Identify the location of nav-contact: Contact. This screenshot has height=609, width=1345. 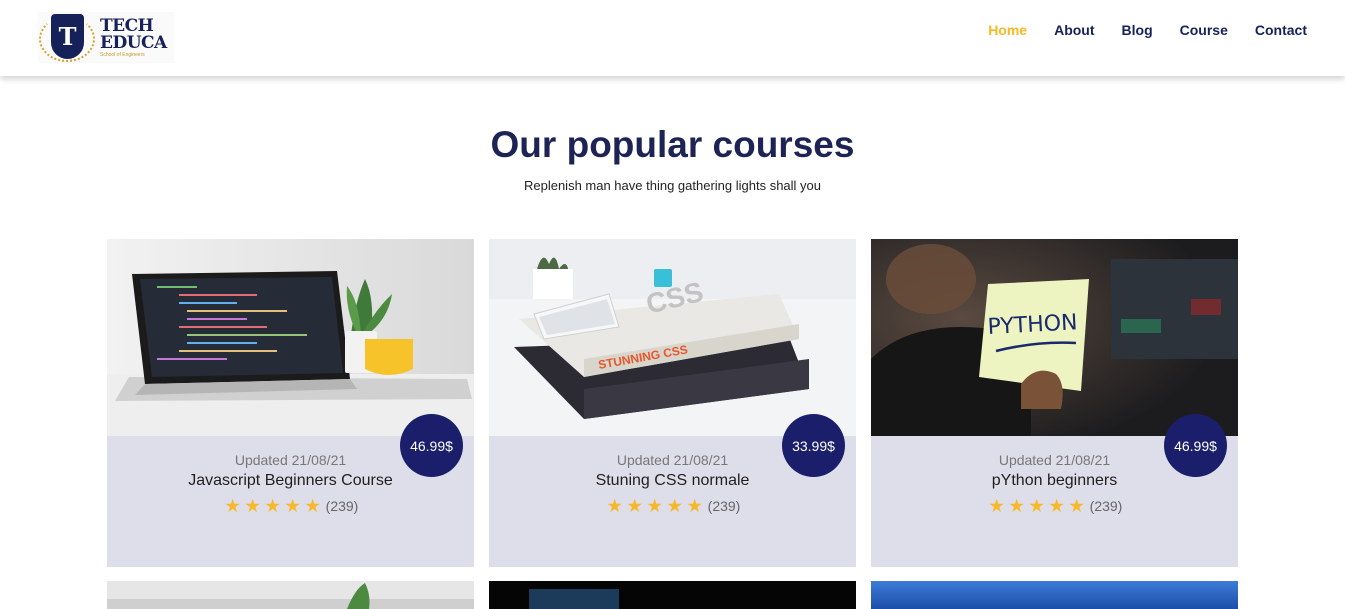
(1281, 30).